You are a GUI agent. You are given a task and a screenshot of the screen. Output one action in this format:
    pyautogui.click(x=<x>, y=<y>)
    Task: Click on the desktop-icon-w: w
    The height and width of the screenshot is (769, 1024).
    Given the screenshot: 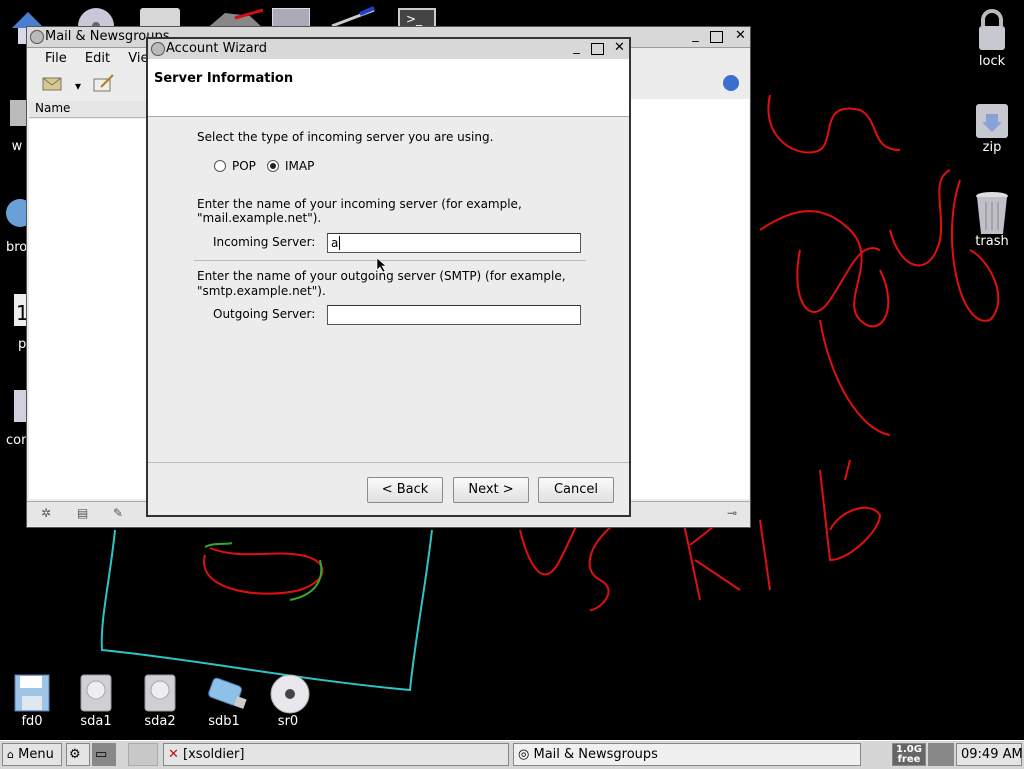 What is the action you would take?
    pyautogui.click(x=17, y=125)
    